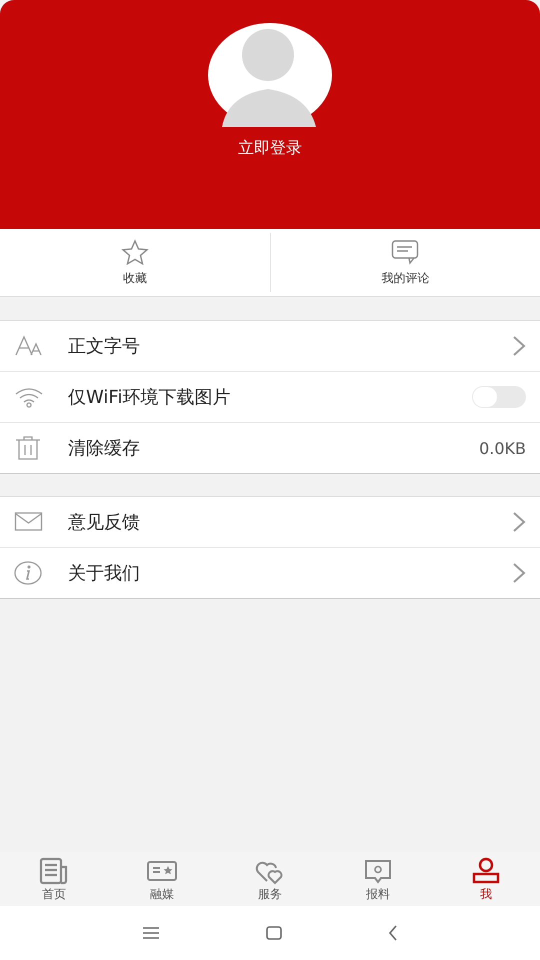 The image size is (540, 960). Describe the element at coordinates (405, 252) in the screenshot. I see `comment-icon` at that location.